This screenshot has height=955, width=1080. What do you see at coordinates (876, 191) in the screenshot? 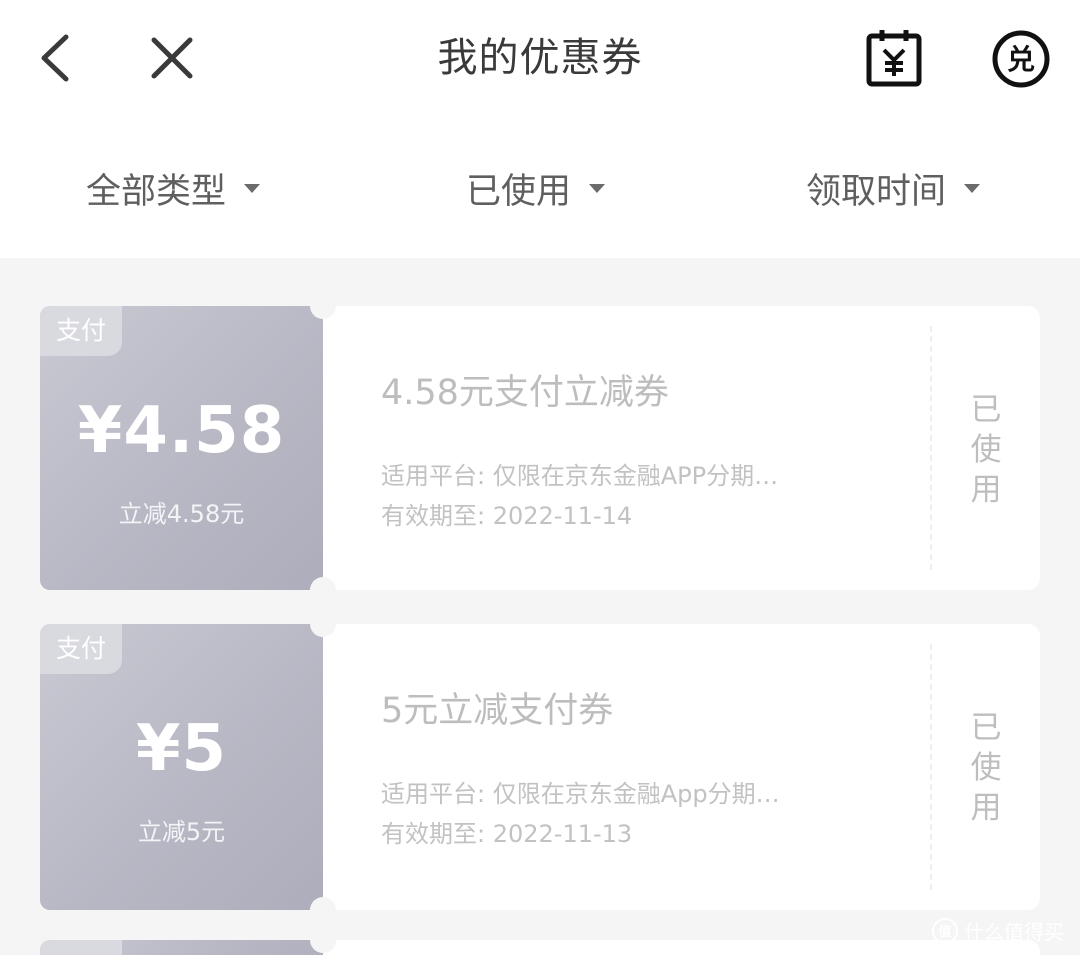
I see `filter-time-label: 领取时间` at bounding box center [876, 191].